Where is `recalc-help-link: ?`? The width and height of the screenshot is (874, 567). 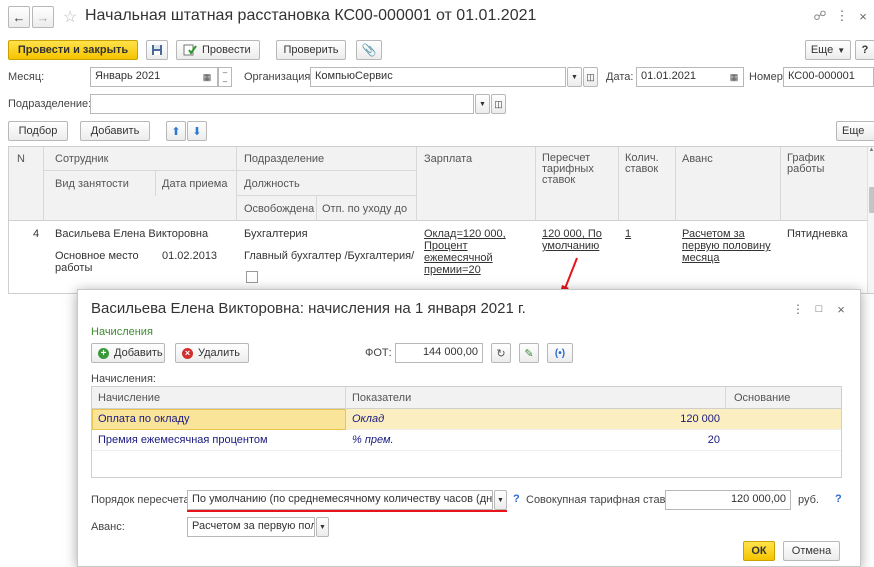 recalc-help-link: ? is located at coordinates (516, 499).